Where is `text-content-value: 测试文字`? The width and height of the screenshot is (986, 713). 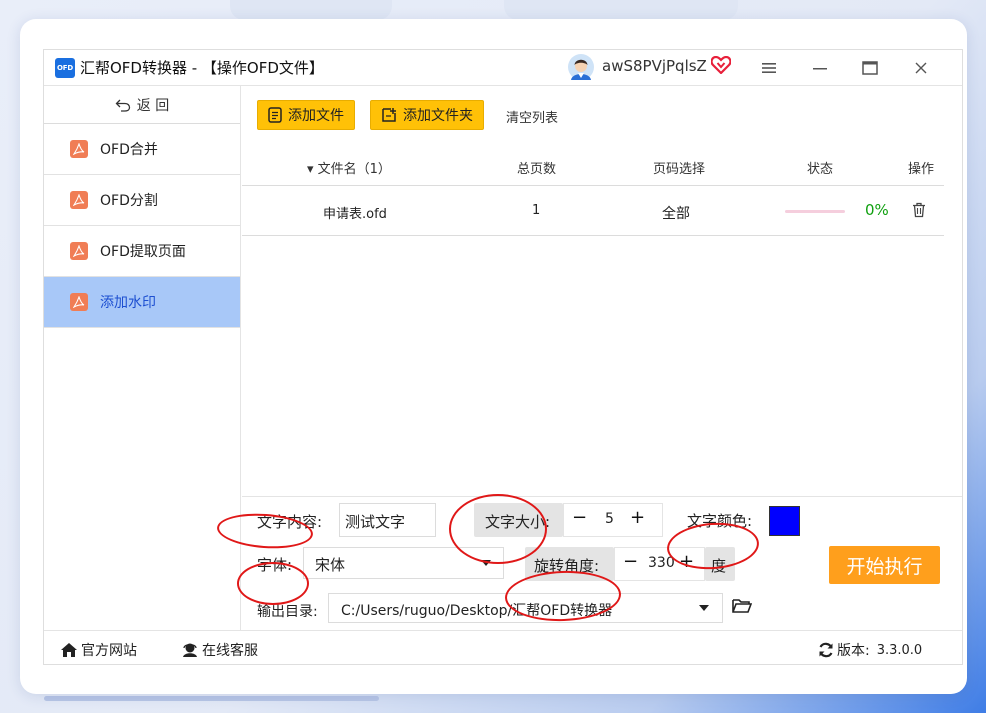
text-content-value: 测试文字 is located at coordinates (375, 522).